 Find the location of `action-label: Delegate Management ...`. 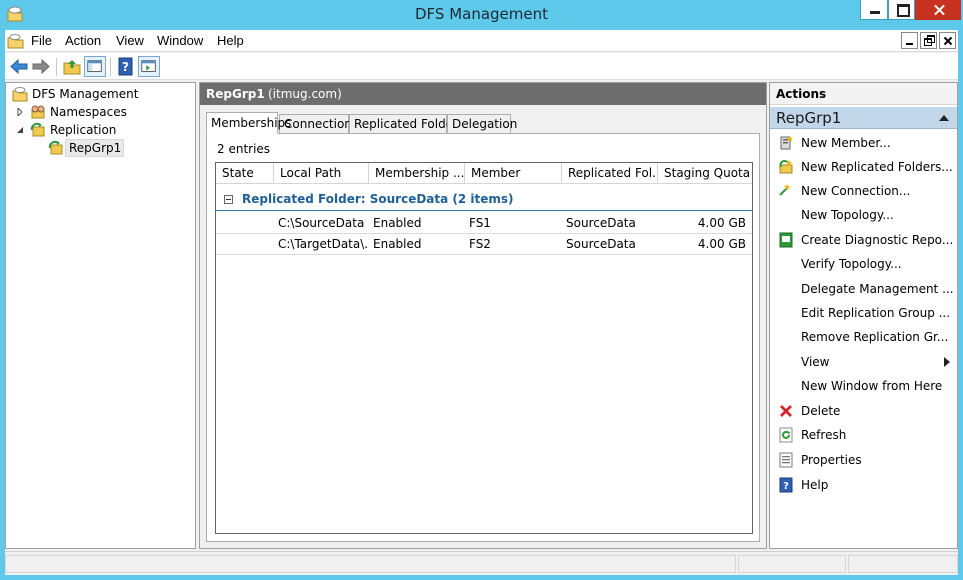

action-label: Delegate Management ... is located at coordinates (877, 289).